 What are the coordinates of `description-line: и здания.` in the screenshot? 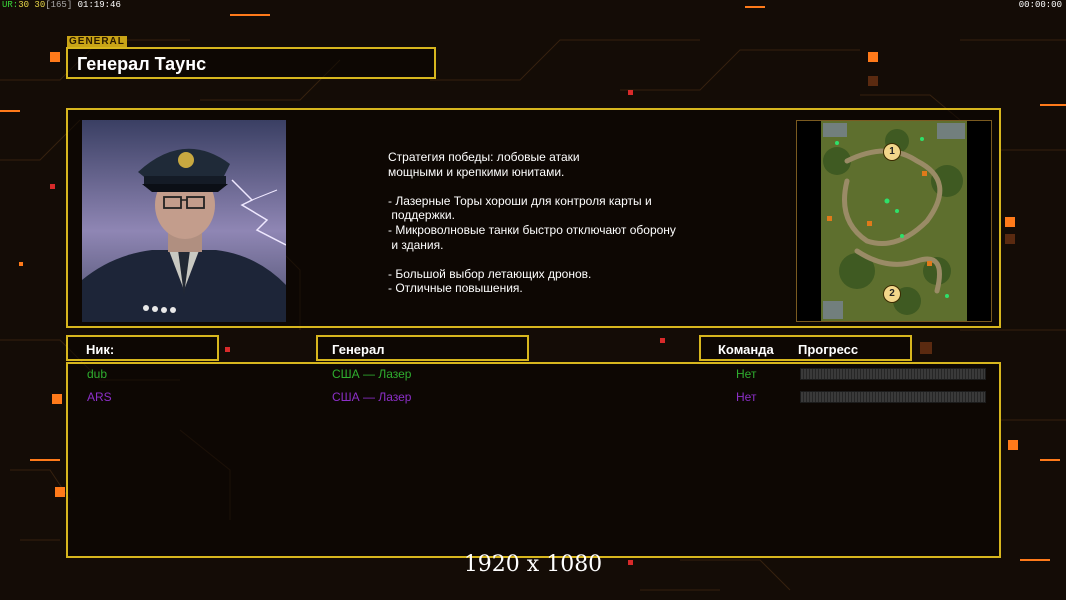 It's located at (416, 244).